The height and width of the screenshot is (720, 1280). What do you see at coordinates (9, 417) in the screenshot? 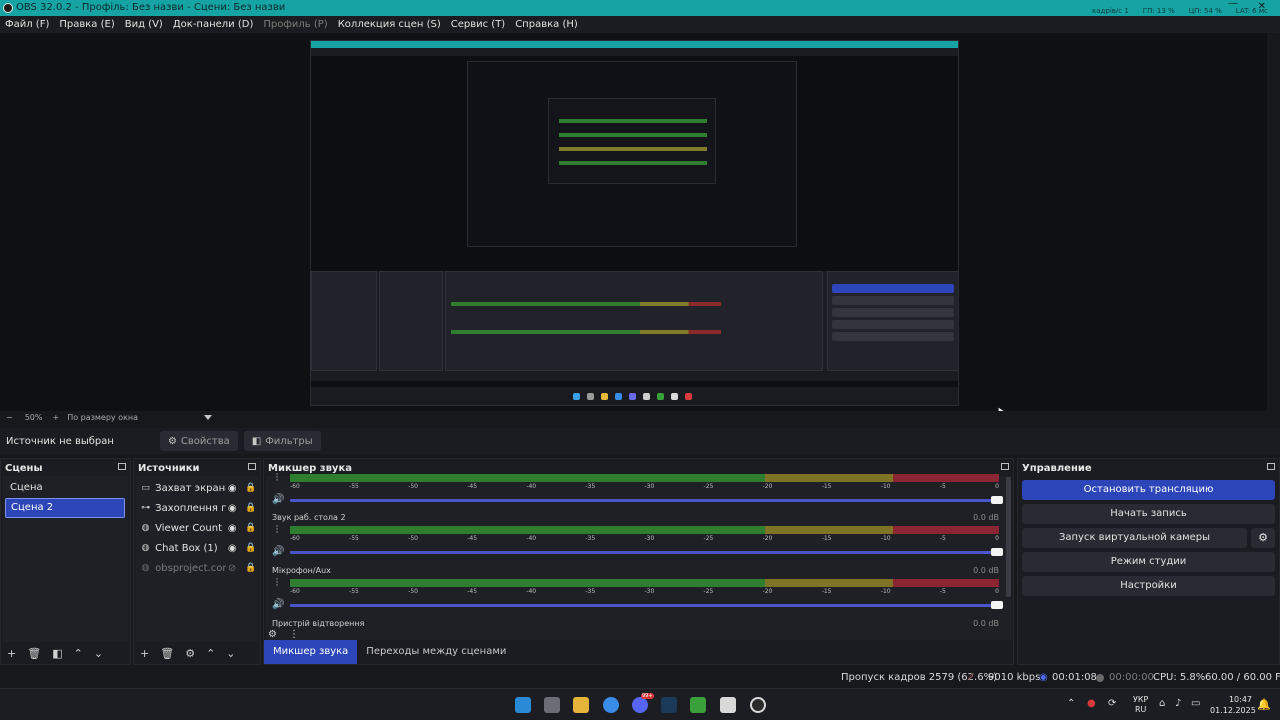
I see `zoom-out-button: −` at bounding box center [9, 417].